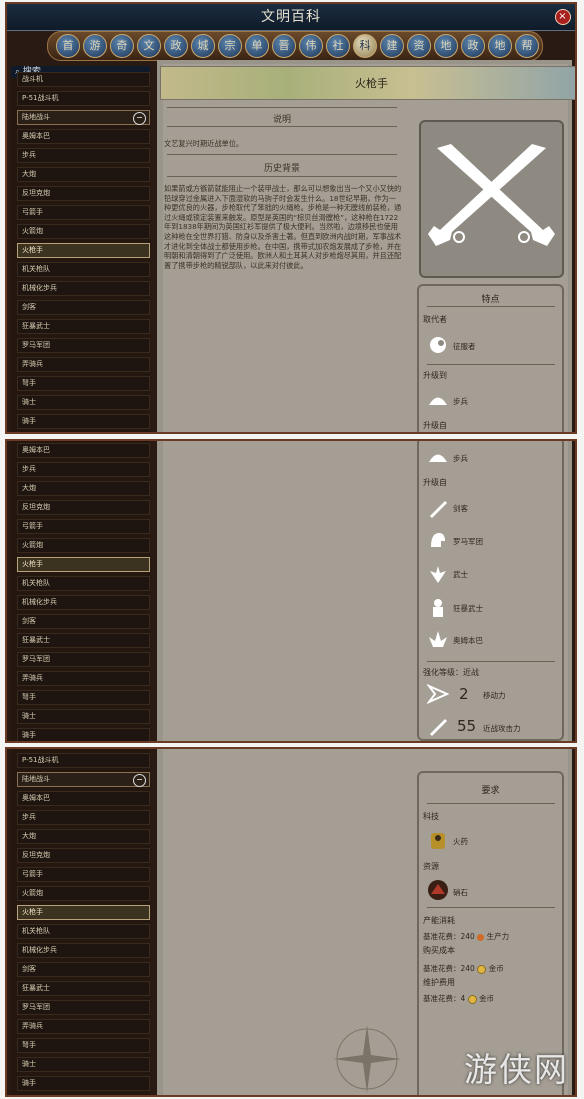  What do you see at coordinates (446, 46) in the screenshot?
I see `category-icon-14: 地` at bounding box center [446, 46].